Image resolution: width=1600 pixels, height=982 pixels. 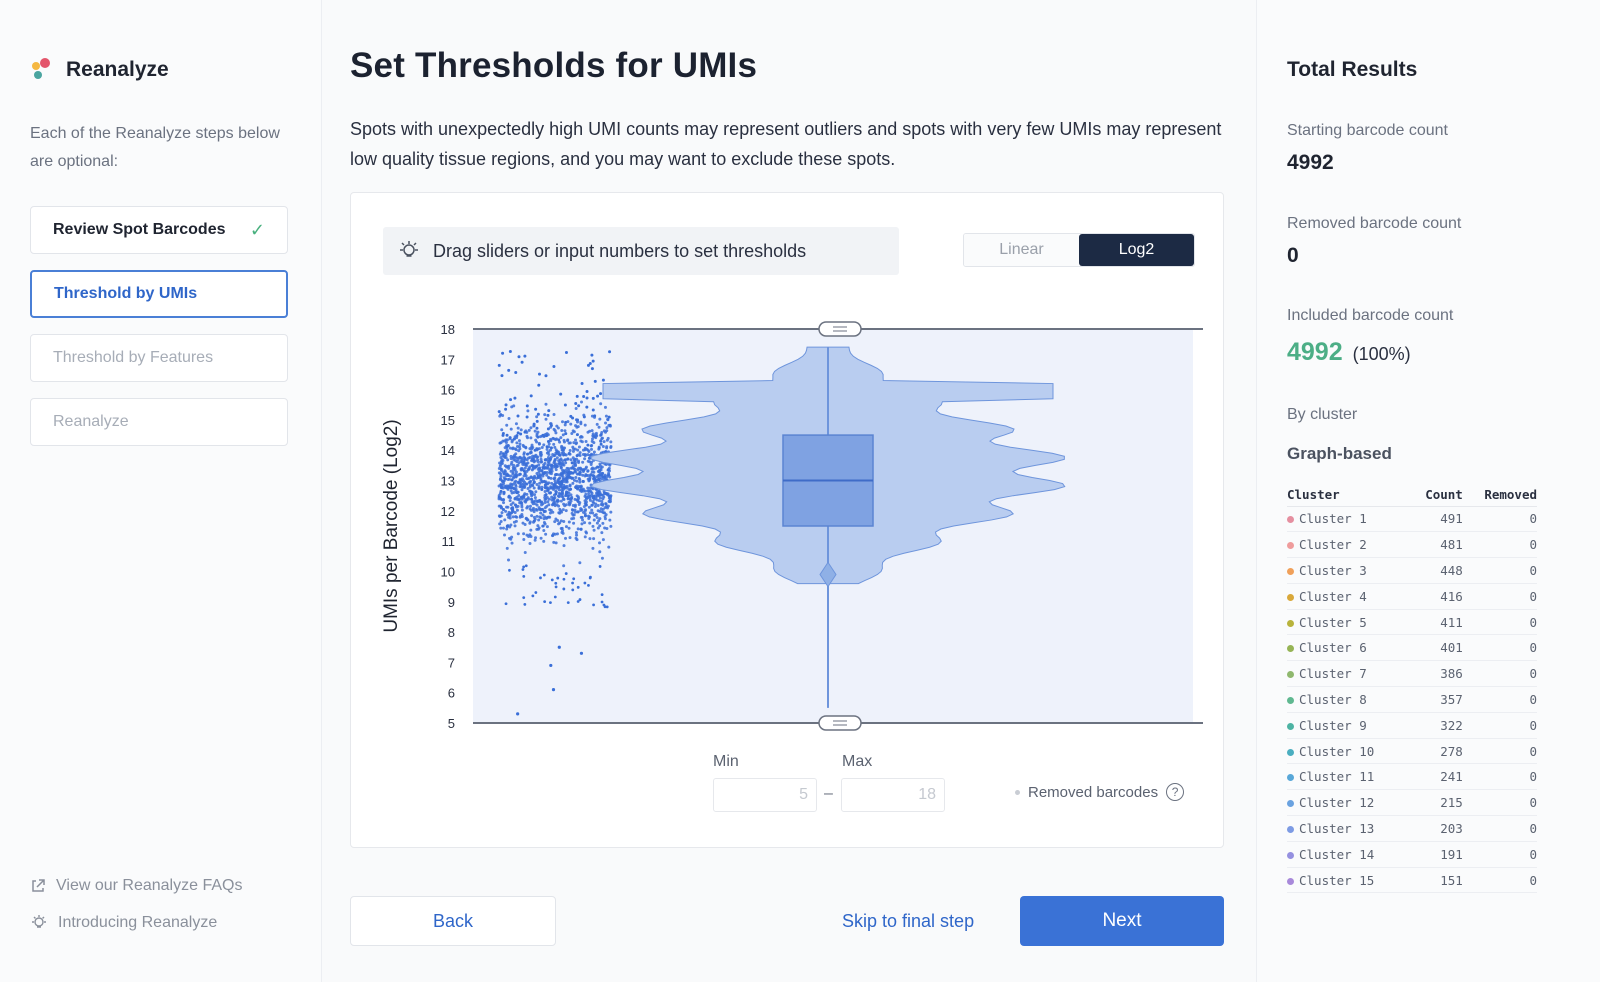 I want to click on step-threshold-by-umis: Threshold by UMIs, so click(x=159, y=294).